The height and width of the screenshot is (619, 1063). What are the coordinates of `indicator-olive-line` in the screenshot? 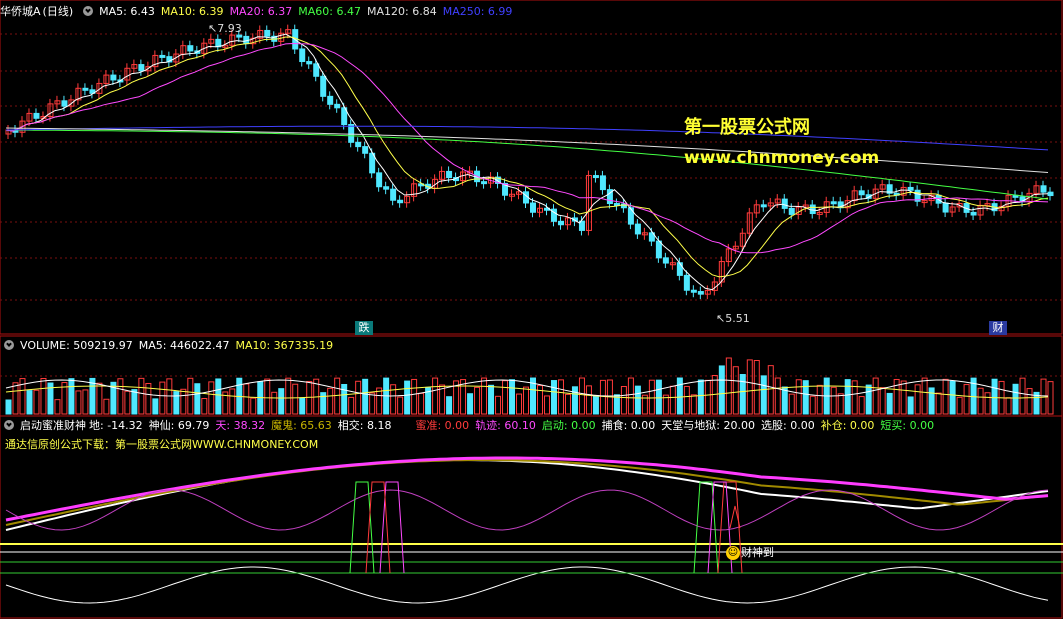 It's located at (527, 492).